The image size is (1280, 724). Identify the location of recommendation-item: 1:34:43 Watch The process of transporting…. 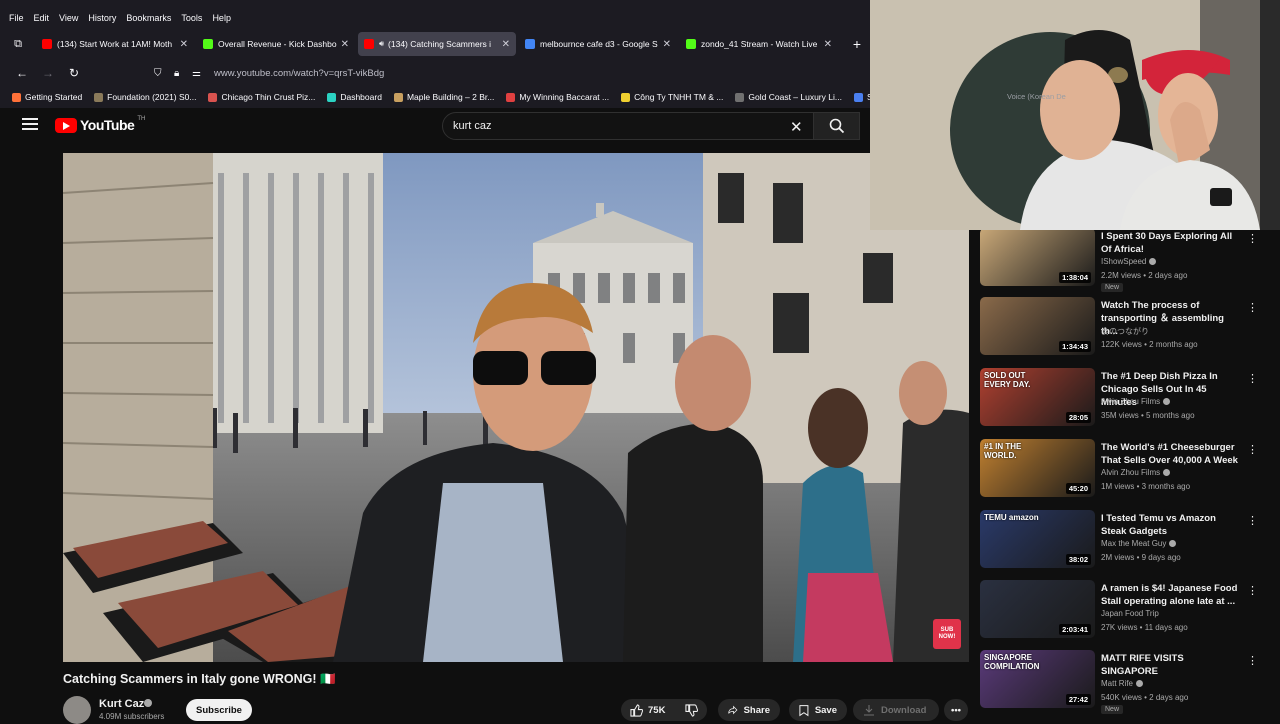
(1125, 330).